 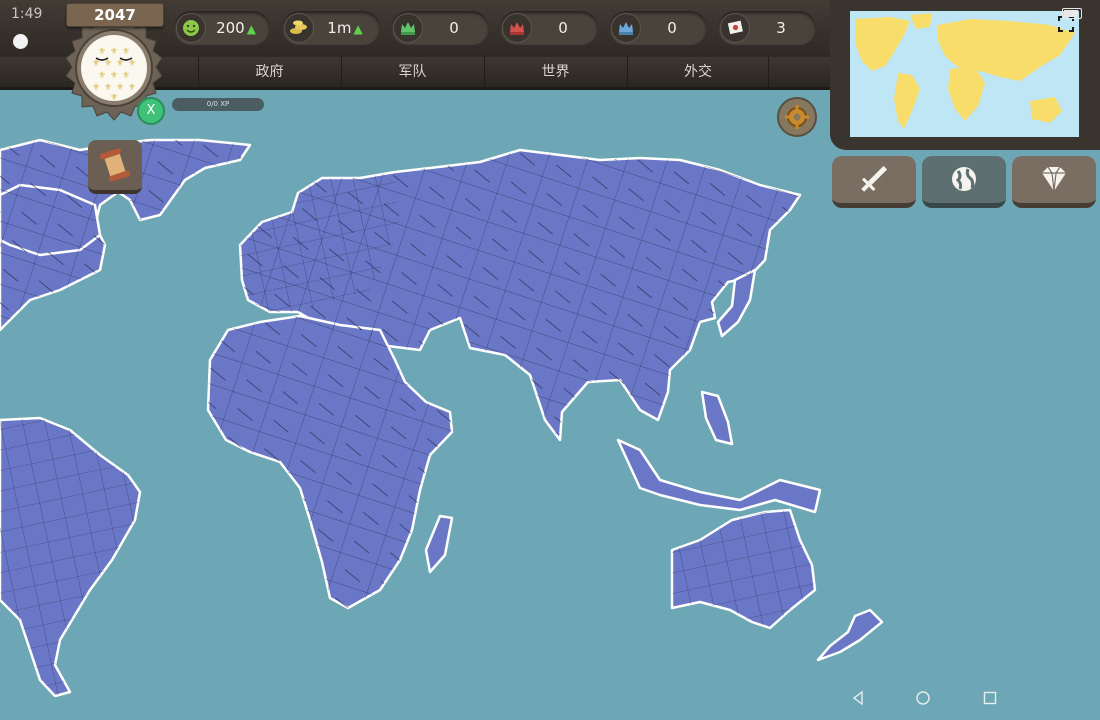 I want to click on resource-happiness: 200 ▲, so click(x=222, y=28).